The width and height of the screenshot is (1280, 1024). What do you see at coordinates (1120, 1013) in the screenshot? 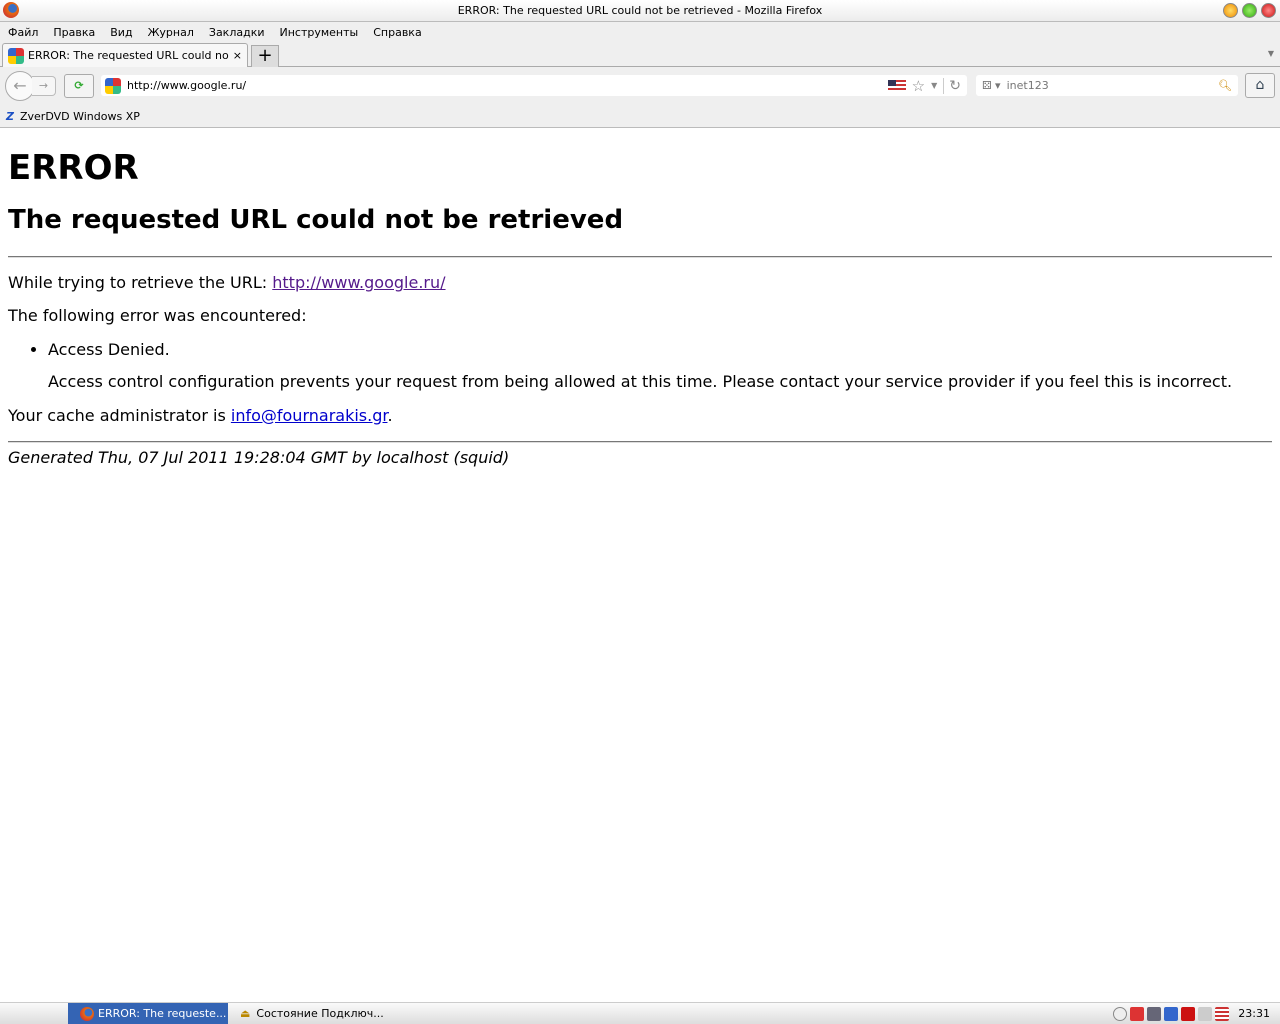
I see `tray-arrow-icon` at bounding box center [1120, 1013].